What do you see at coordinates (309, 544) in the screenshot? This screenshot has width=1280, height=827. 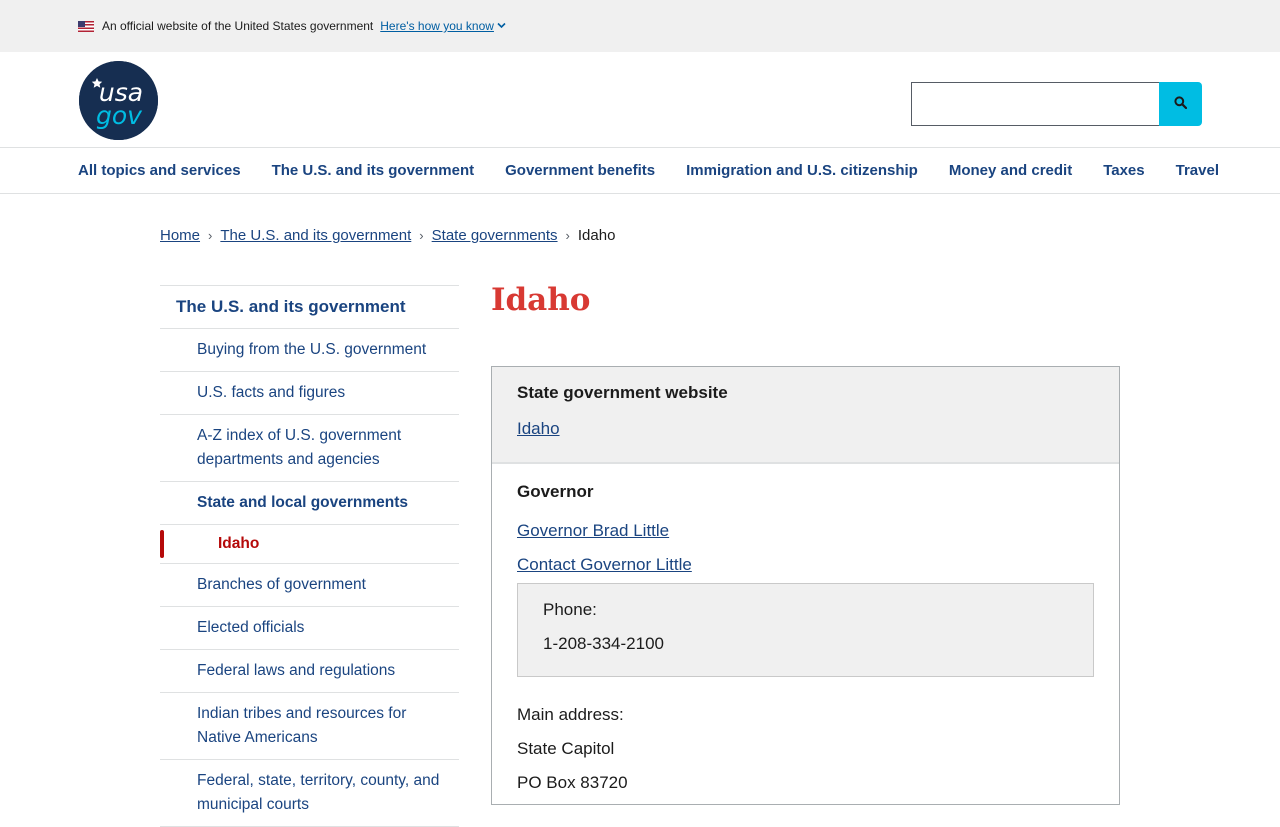 I see `sidebar-item-idaho-active: Idaho` at bounding box center [309, 544].